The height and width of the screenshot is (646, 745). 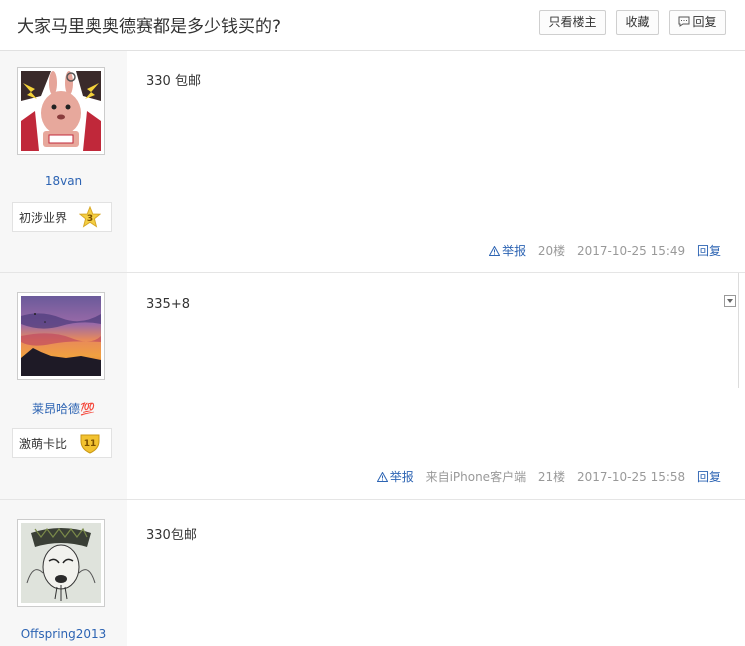 I want to click on level-badge: 初涉业界 3, so click(x=62, y=217).